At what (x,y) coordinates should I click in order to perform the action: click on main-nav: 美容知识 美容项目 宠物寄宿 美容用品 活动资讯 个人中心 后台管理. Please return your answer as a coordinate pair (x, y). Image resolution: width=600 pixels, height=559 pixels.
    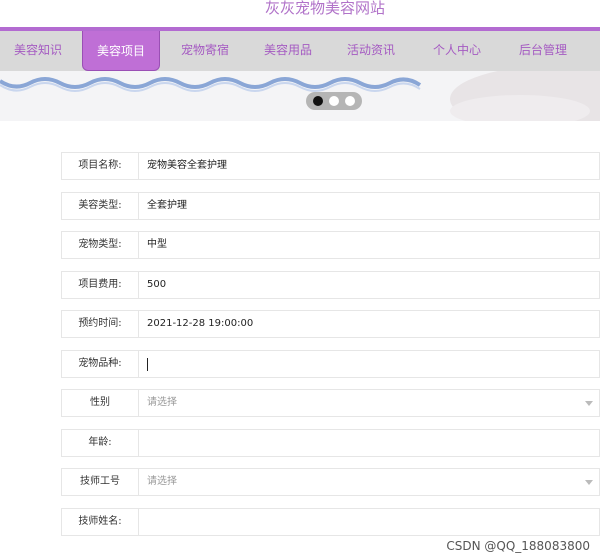
    Looking at the image, I should click on (300, 49).